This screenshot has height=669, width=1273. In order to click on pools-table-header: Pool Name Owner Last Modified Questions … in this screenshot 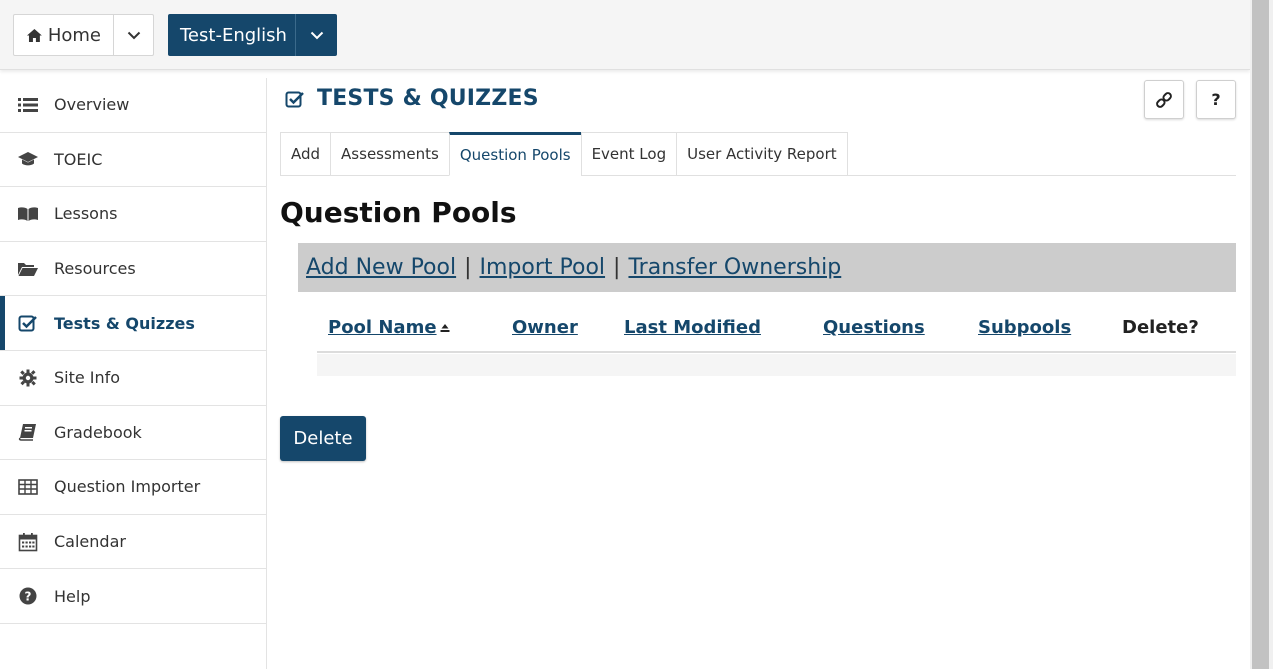, I will do `click(776, 329)`.